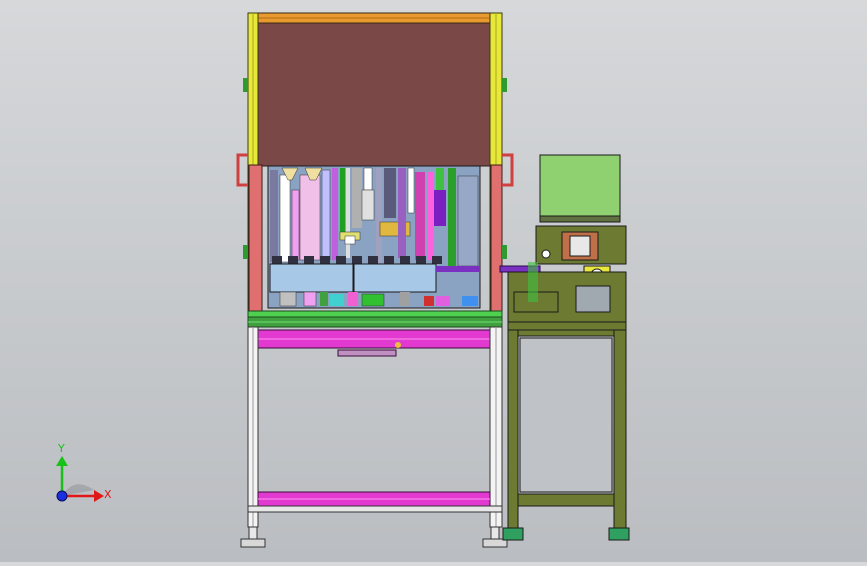 Image resolution: width=867 pixels, height=566 pixels. What do you see at coordinates (508, 170) in the screenshot?
I see `right-handle` at bounding box center [508, 170].